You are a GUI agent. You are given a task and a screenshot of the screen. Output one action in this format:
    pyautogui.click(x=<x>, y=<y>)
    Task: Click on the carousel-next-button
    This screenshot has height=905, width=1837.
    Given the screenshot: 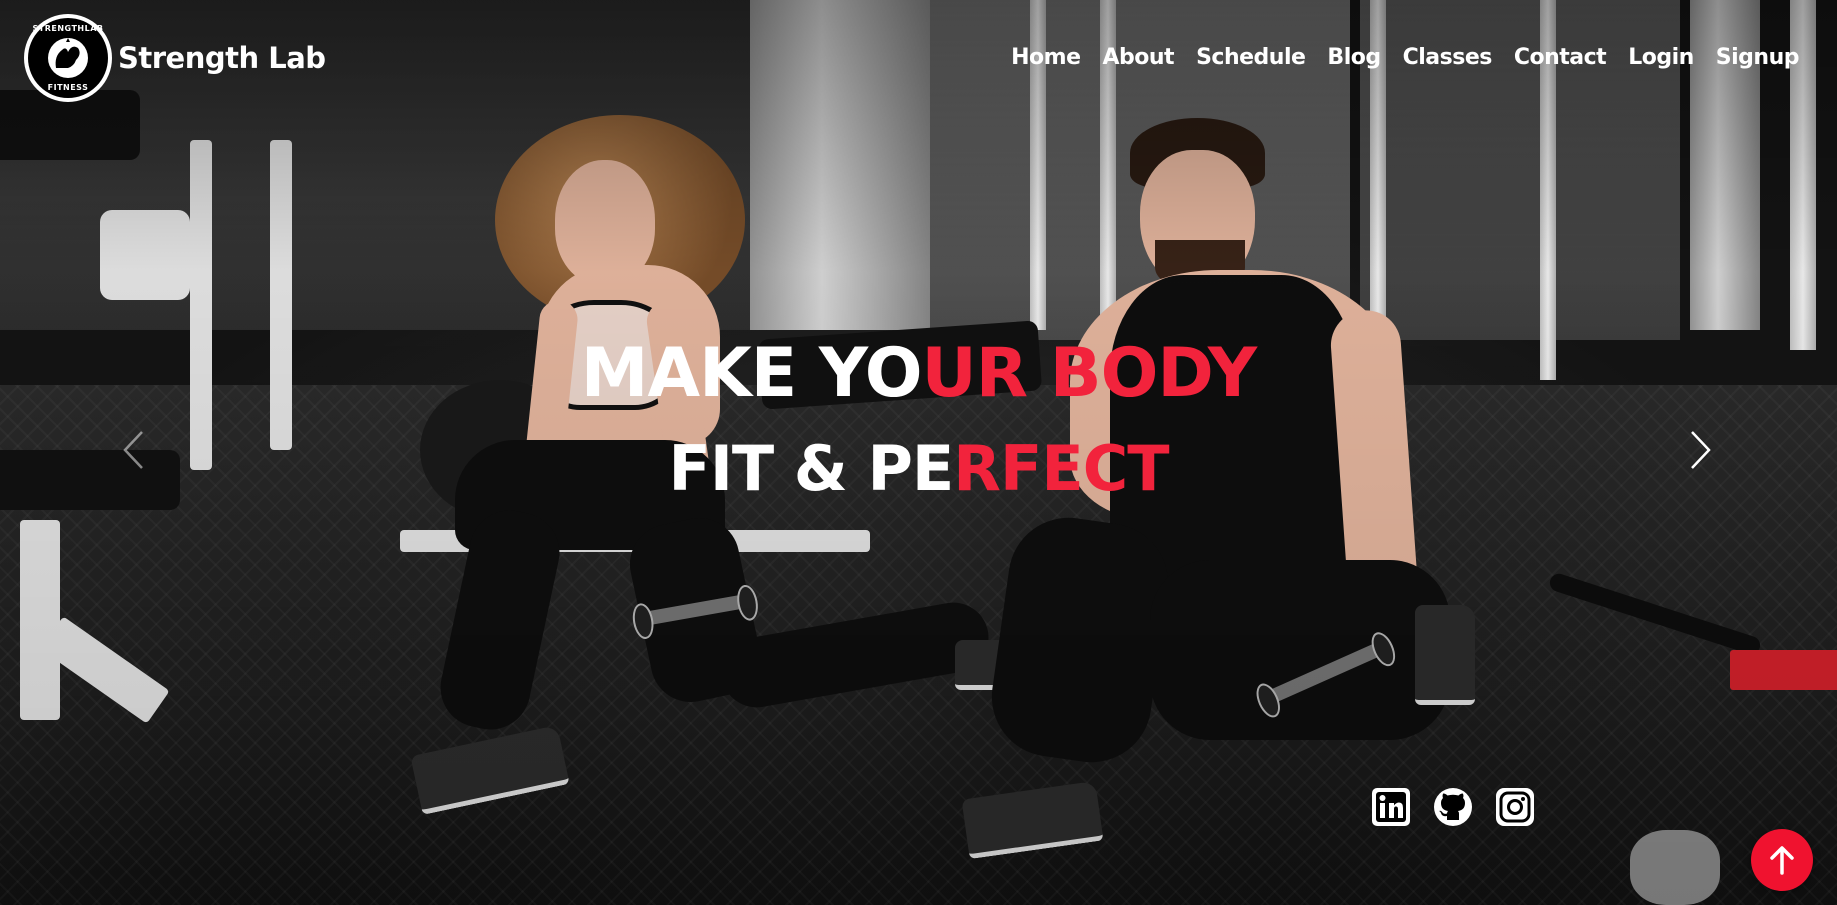 What is the action you would take?
    pyautogui.click(x=1701, y=450)
    